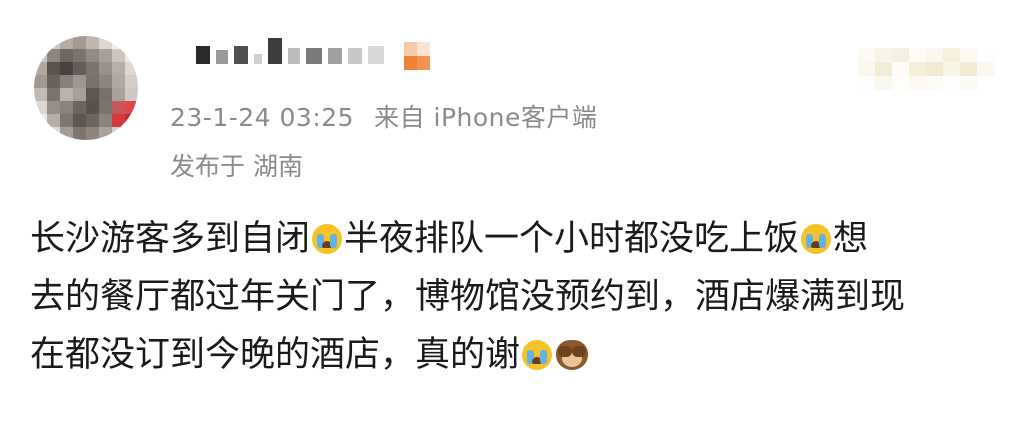  Describe the element at coordinates (86, 88) in the screenshot. I see `avatar` at that location.